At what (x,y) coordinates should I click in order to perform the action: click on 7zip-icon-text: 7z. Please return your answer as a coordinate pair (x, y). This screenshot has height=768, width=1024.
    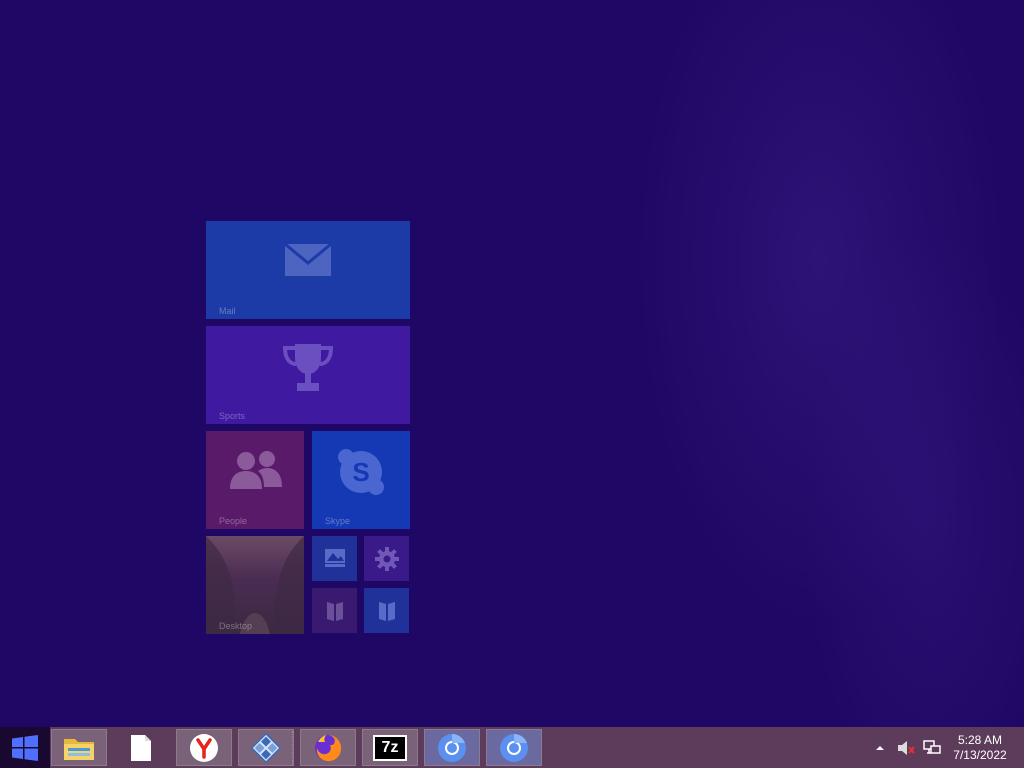
    Looking at the image, I should click on (390, 747).